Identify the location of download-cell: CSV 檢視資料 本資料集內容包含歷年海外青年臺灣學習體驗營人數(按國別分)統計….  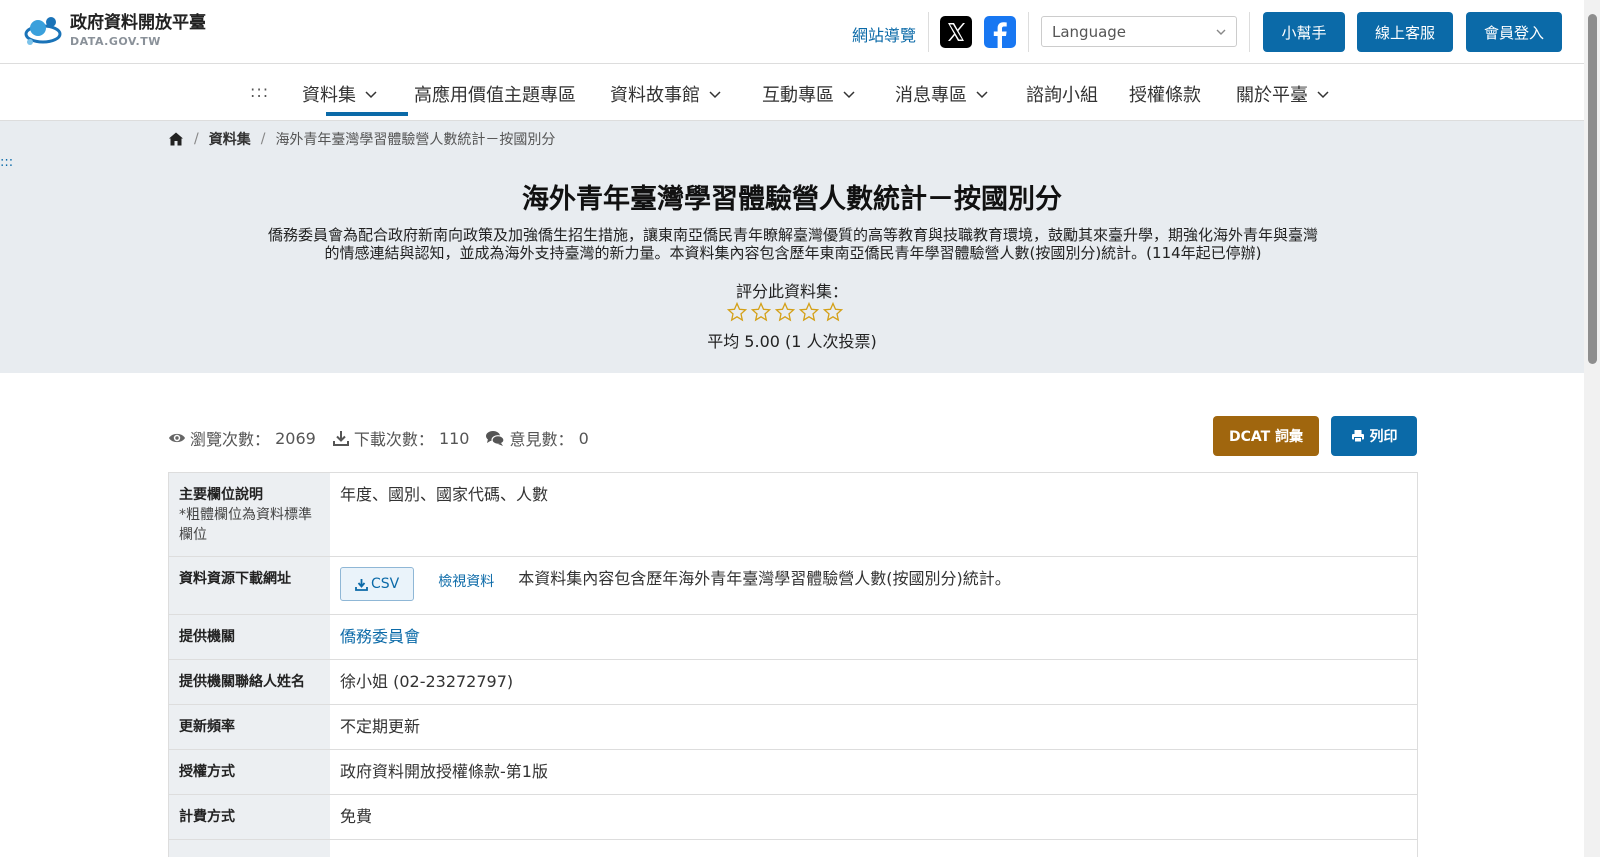
(873, 585).